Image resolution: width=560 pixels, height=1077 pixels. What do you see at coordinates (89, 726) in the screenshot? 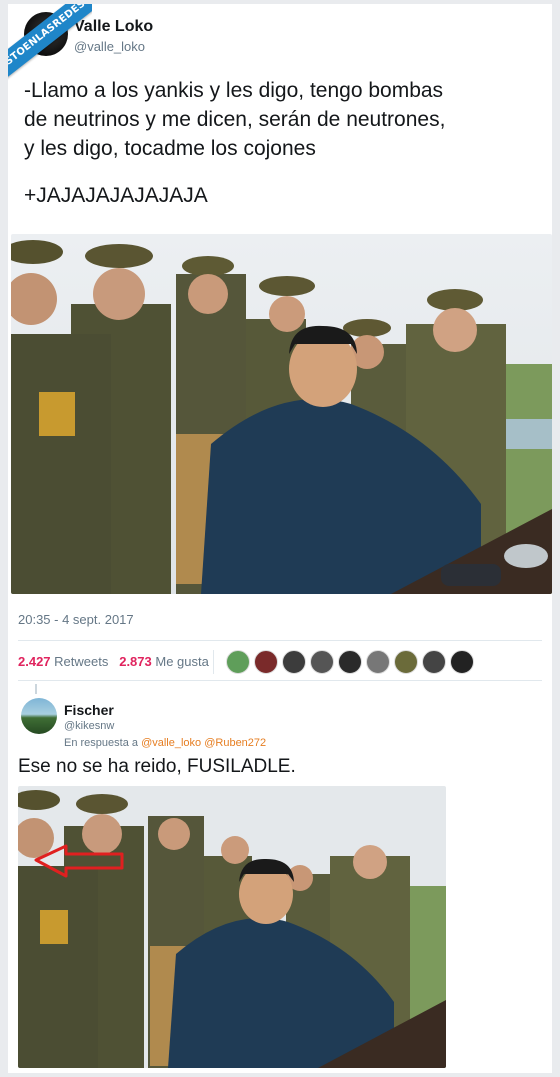
I see `reply-author-handle: @kikesnw` at bounding box center [89, 726].